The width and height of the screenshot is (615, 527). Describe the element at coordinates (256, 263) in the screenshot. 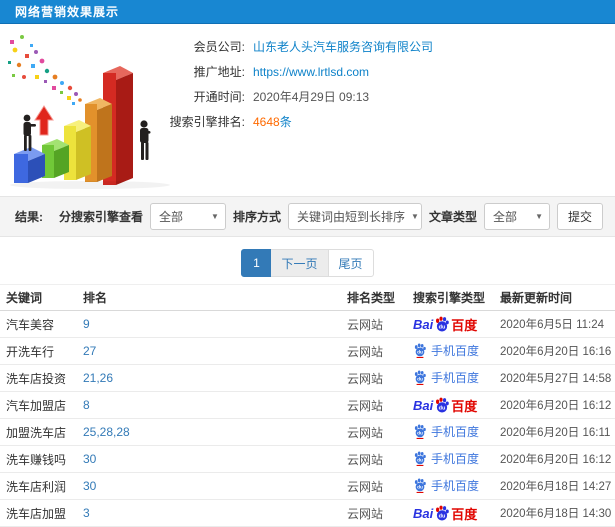

I see `page-1-button: 1` at that location.